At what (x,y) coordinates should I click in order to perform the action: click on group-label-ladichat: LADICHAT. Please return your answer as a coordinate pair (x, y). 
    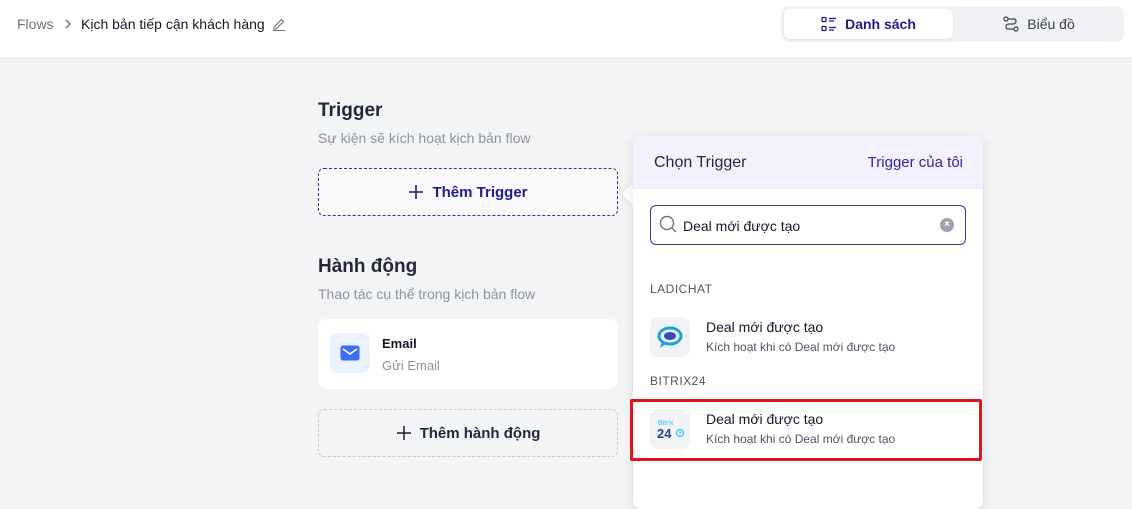
    Looking at the image, I should click on (681, 289).